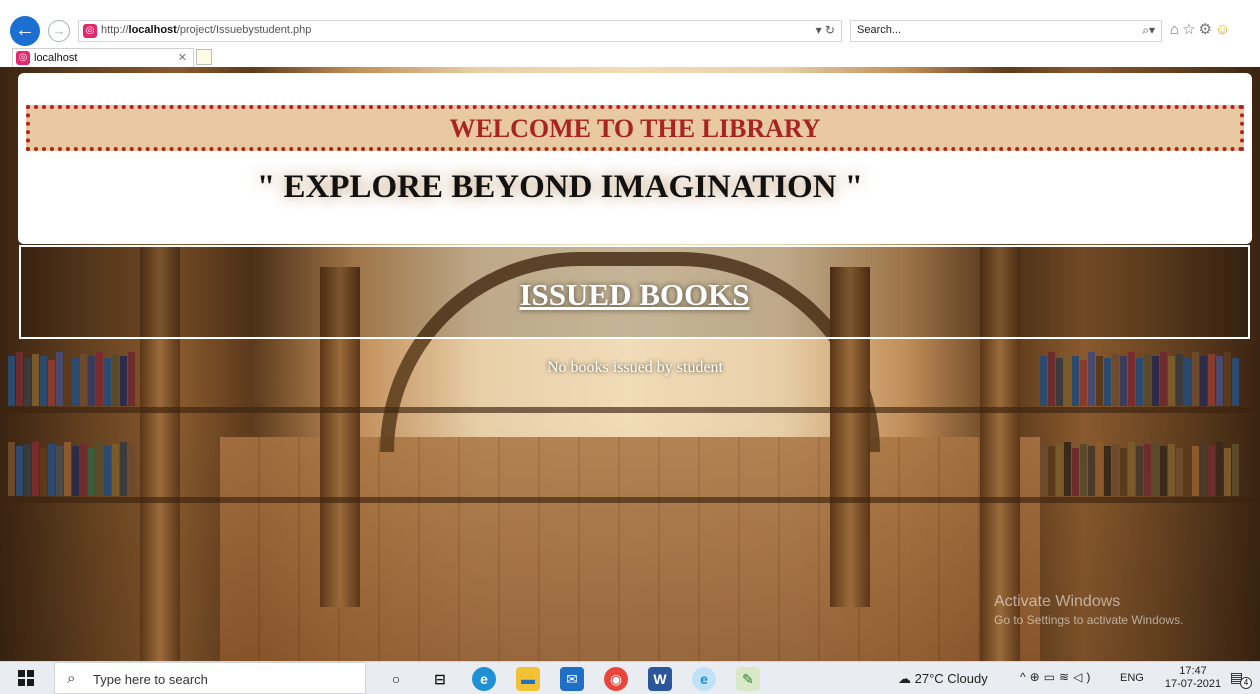 This screenshot has width=1260, height=694. Describe the element at coordinates (1037, 677) in the screenshot. I see `network-icon: ⊕` at that location.